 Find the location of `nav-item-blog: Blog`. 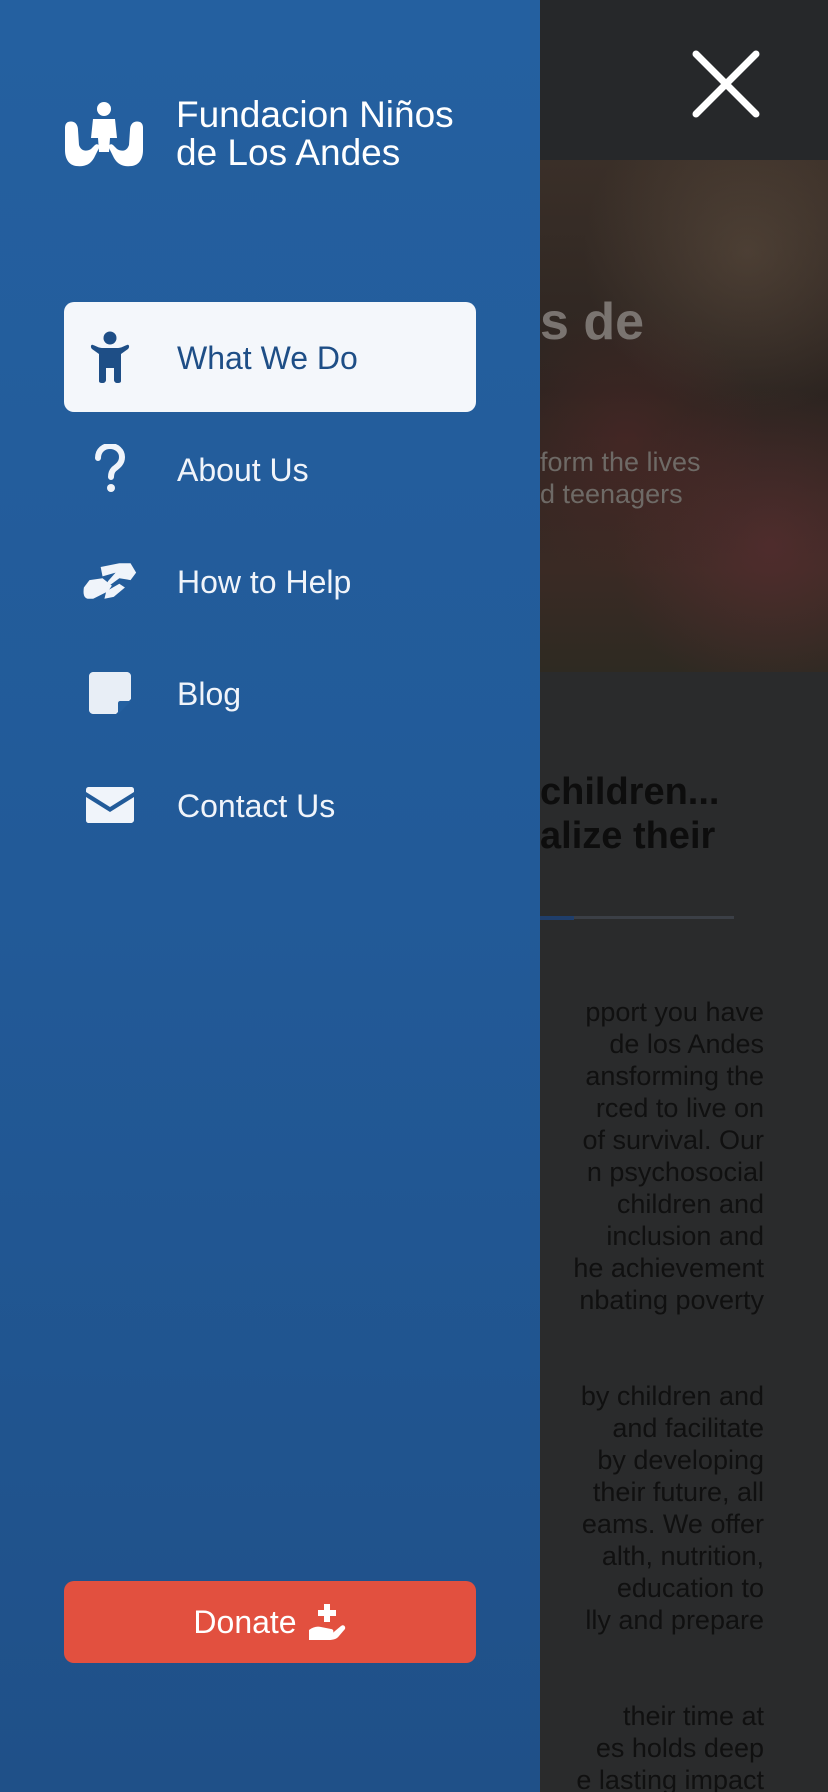

nav-item-blog: Blog is located at coordinates (270, 693).